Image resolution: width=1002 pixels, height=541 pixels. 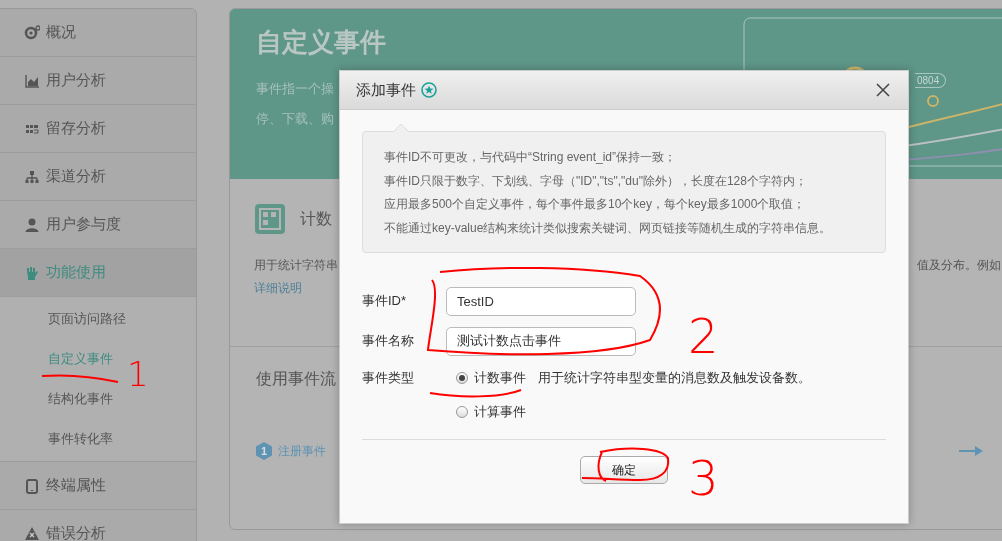 What do you see at coordinates (608, 228) in the screenshot?
I see `info-text: 不能通过key-value结构来统计类似搜索关键词、网页链接等随机生成的字符串信息。` at bounding box center [608, 228].